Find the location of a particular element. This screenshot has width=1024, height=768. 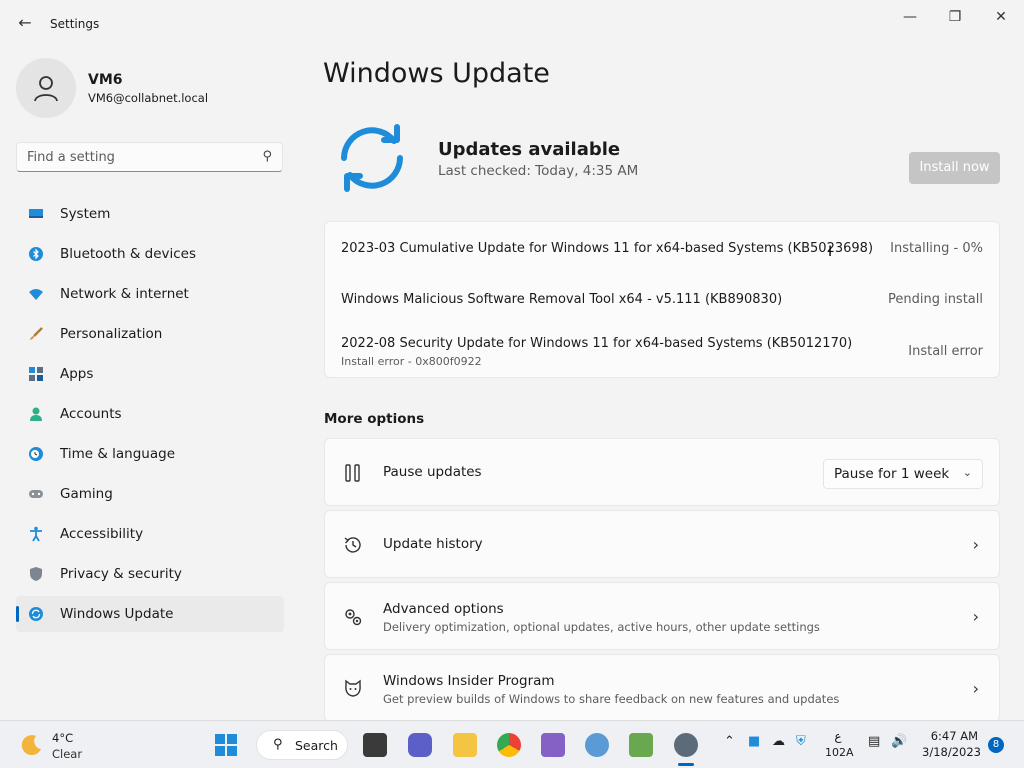

sidebar-item-bluetooth: Bluetooth & devices is located at coordinates (150, 254).